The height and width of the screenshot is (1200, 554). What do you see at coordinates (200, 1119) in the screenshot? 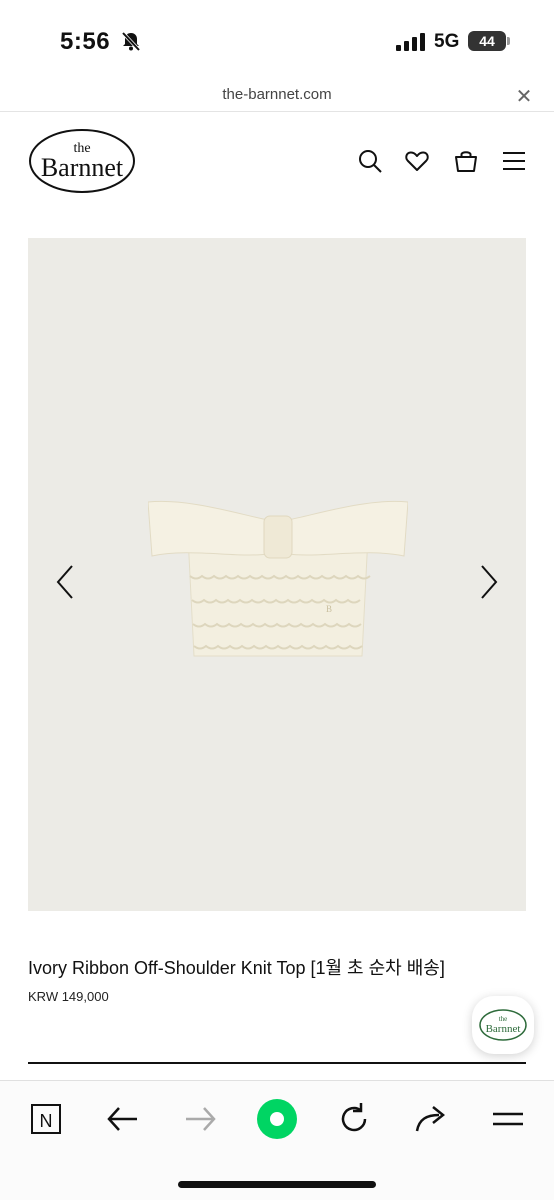
I see `forward-icon` at bounding box center [200, 1119].